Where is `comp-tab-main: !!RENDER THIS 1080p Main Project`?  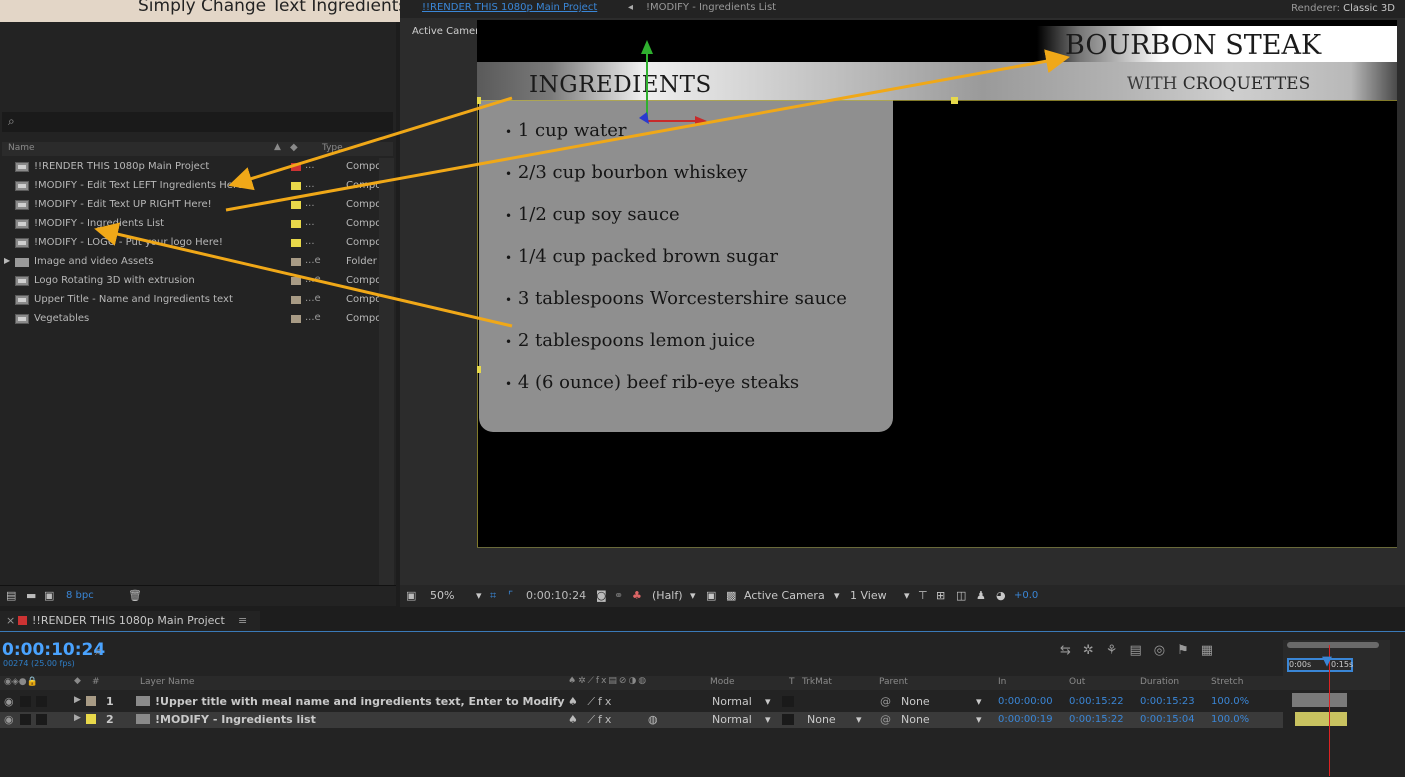
comp-tab-main: !!RENDER THIS 1080p Main Project is located at coordinates (509, 7).